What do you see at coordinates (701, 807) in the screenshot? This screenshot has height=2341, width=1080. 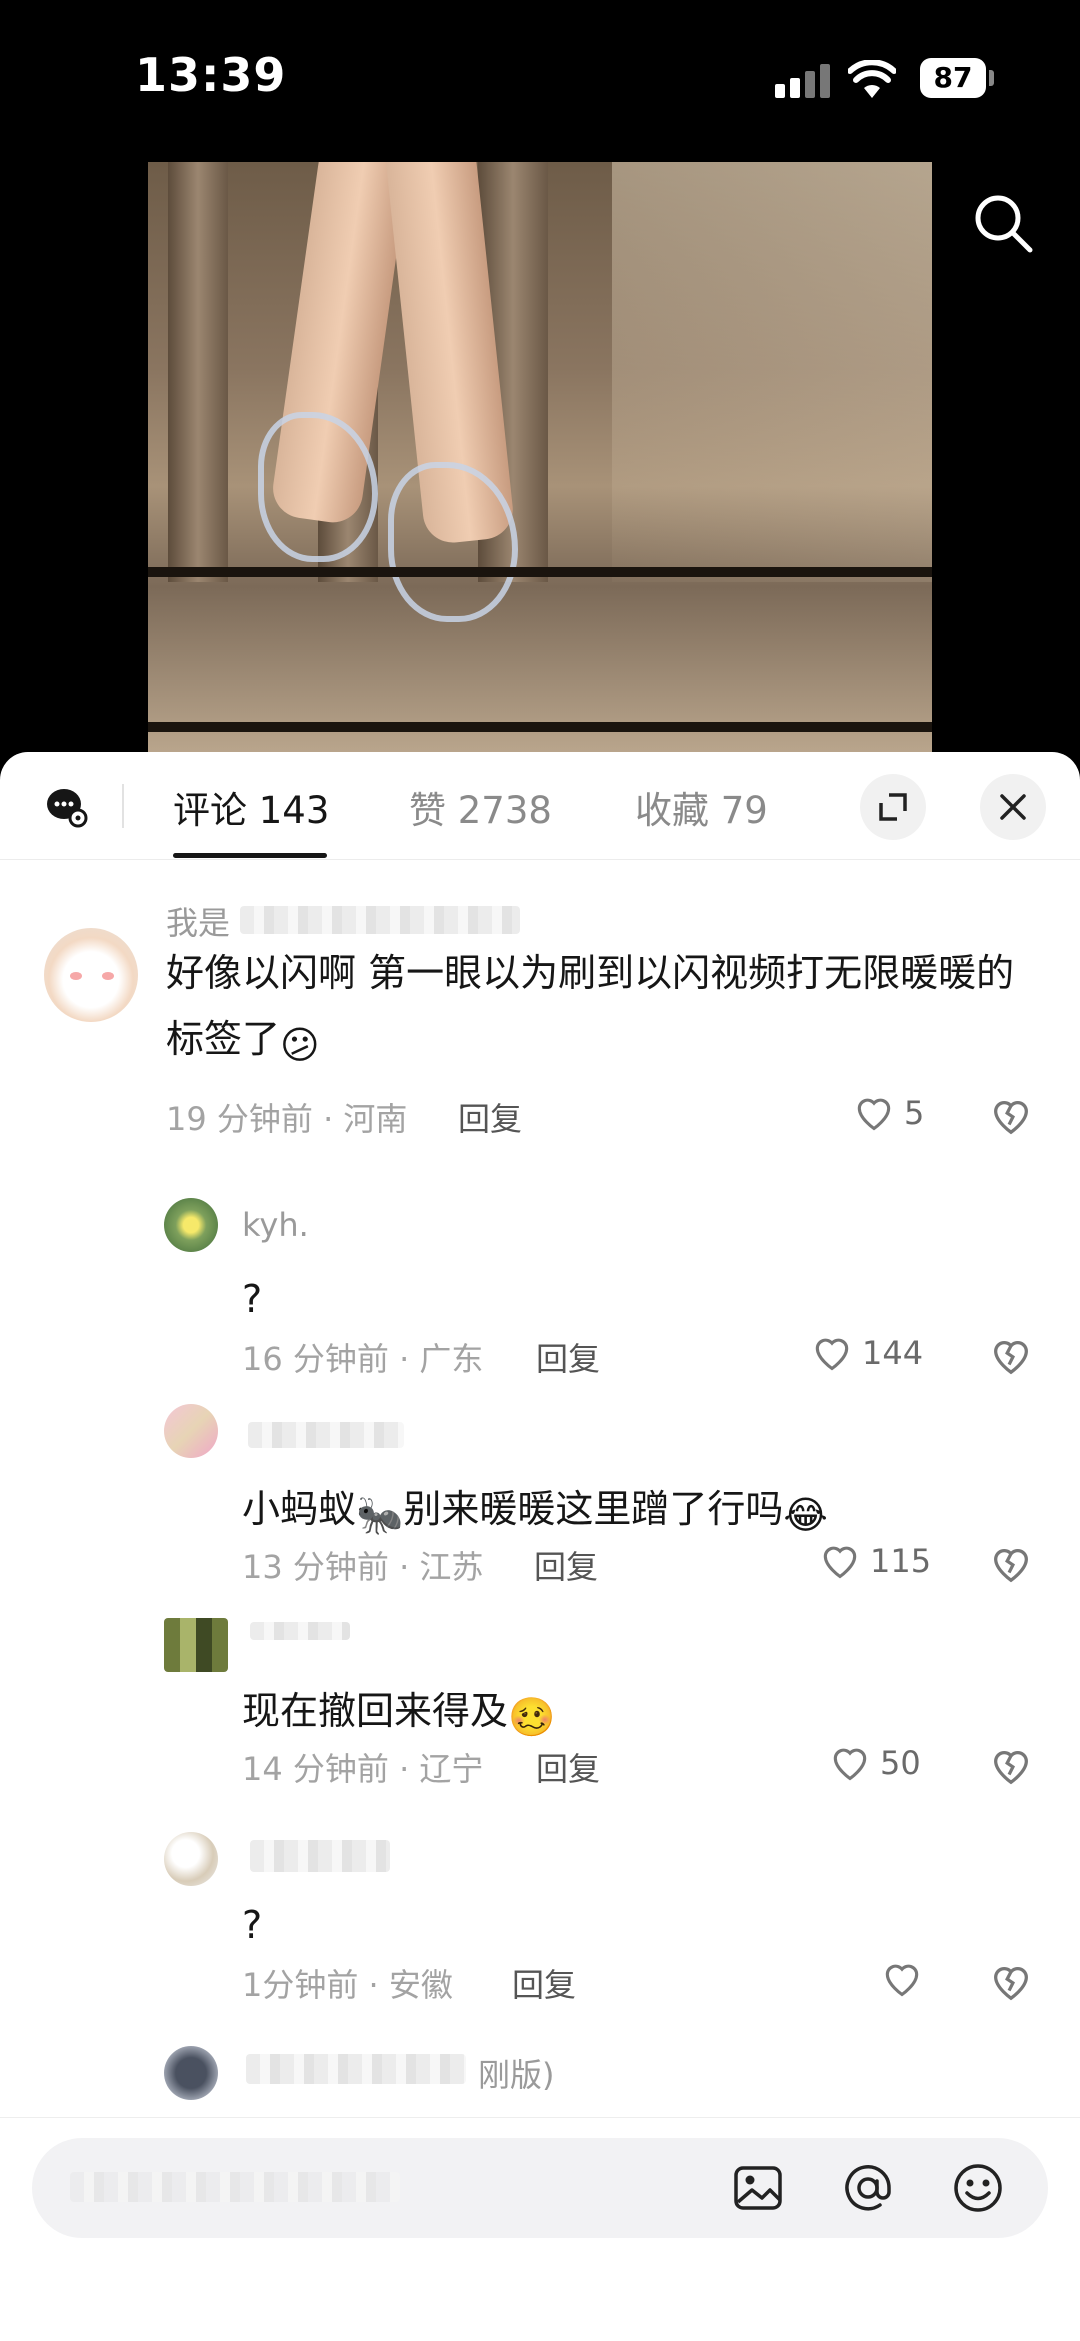 I see `tab-favorites: 收藏 79` at bounding box center [701, 807].